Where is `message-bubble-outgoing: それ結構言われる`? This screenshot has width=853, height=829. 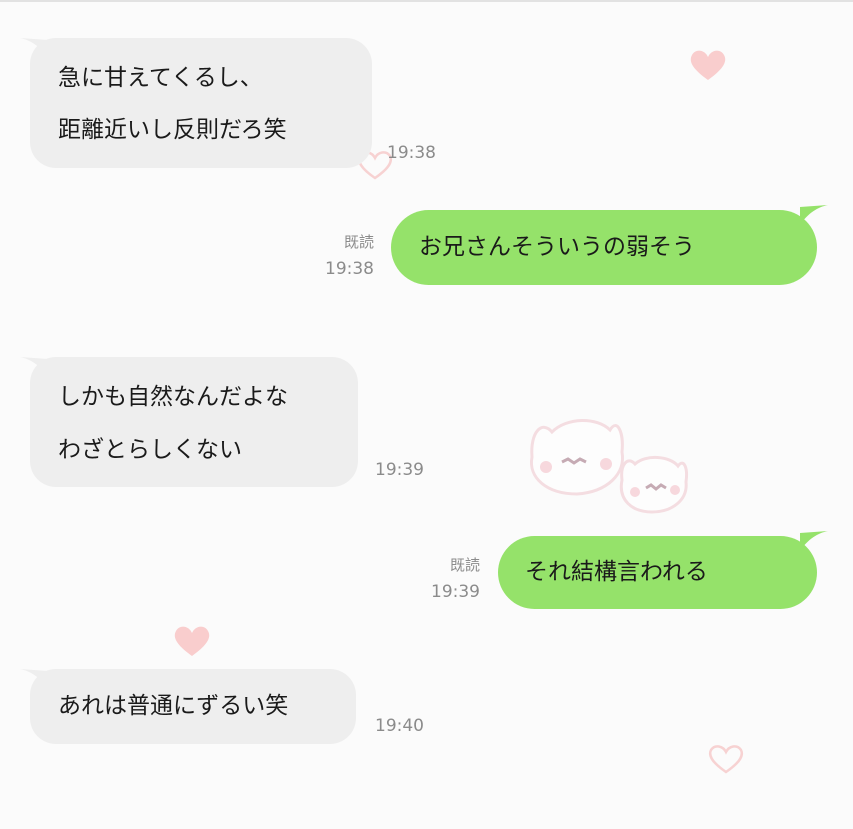
message-bubble-outgoing: それ結構言われる is located at coordinates (657, 572).